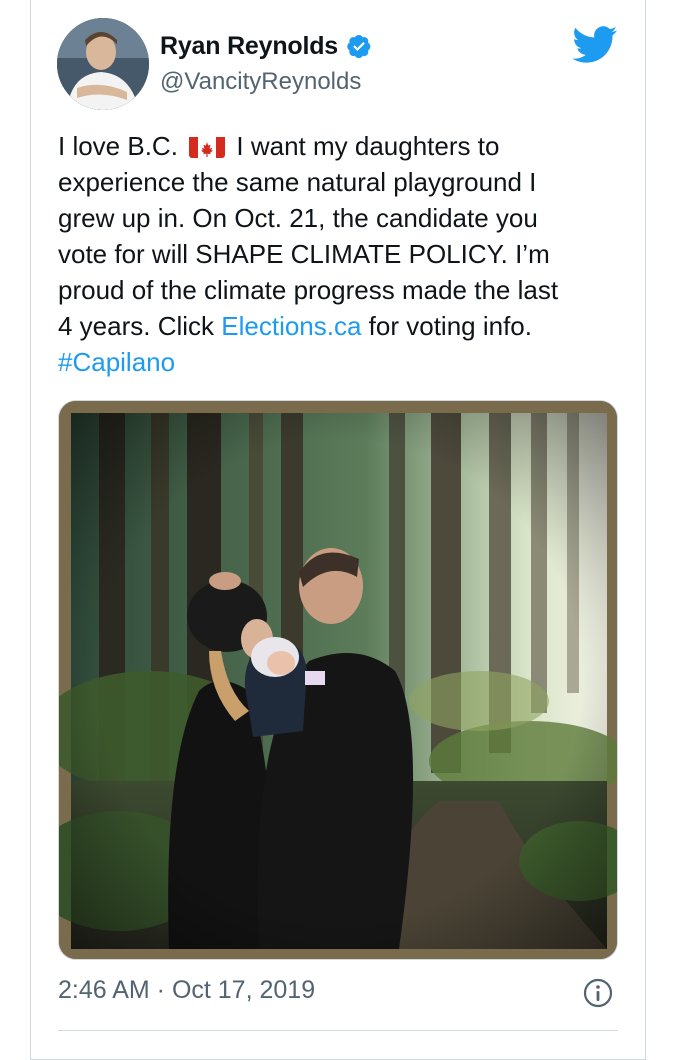 The height and width of the screenshot is (1060, 680). Describe the element at coordinates (207, 146) in the screenshot. I see `canada-flag-icon` at that location.